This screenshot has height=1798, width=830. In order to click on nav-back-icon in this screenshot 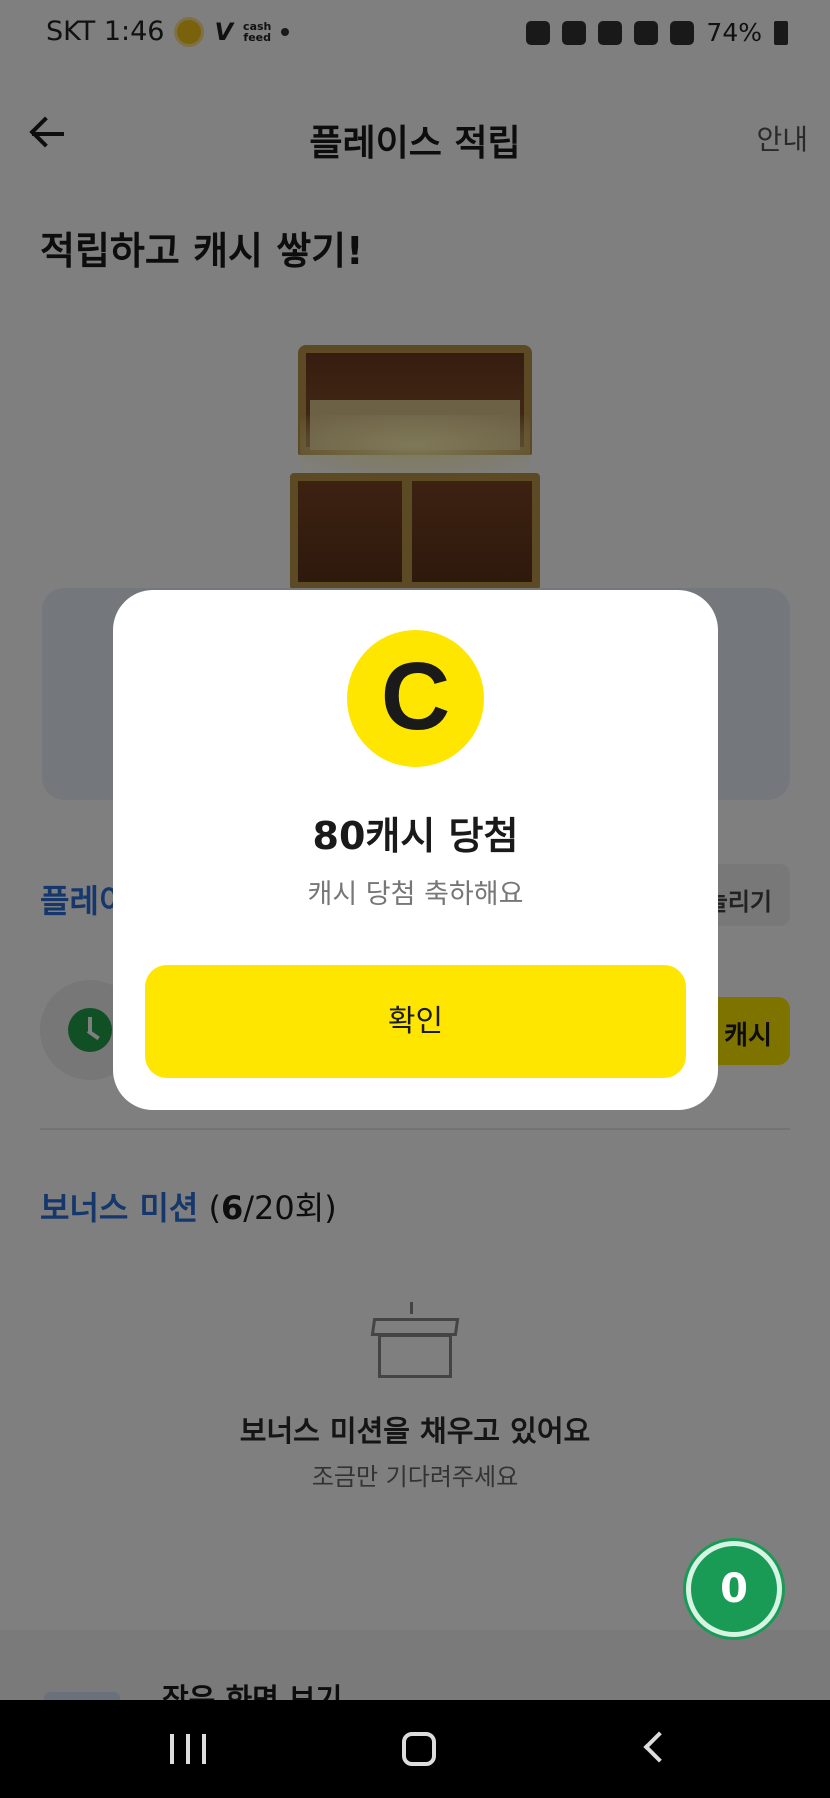, I will do `click(659, 1747)`.